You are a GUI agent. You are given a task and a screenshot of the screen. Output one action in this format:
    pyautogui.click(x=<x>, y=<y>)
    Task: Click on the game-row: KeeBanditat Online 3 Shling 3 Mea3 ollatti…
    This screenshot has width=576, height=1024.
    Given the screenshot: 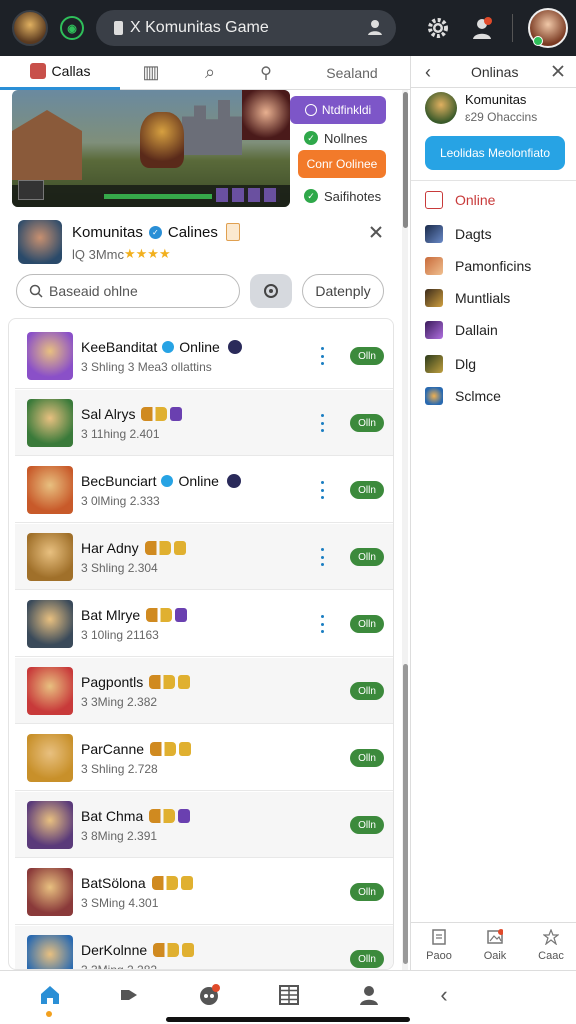 What is the action you would take?
    pyautogui.click(x=204, y=356)
    